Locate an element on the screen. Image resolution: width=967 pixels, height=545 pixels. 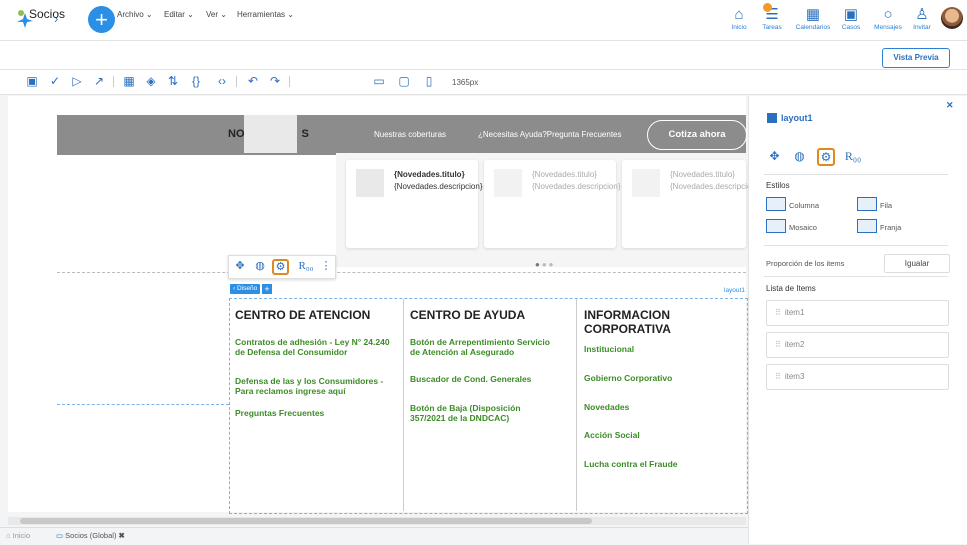
check-icon: ✓ is located at coordinates (55, 81).